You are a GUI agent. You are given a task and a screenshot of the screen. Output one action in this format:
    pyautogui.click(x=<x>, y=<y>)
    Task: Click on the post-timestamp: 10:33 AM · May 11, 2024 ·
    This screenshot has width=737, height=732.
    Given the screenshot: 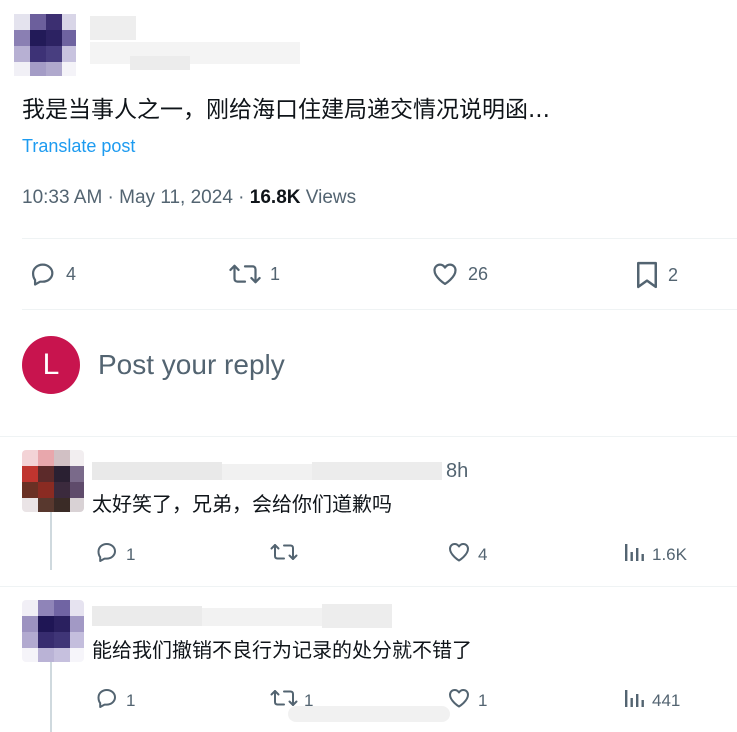 What is the action you would take?
    pyautogui.click(x=136, y=197)
    